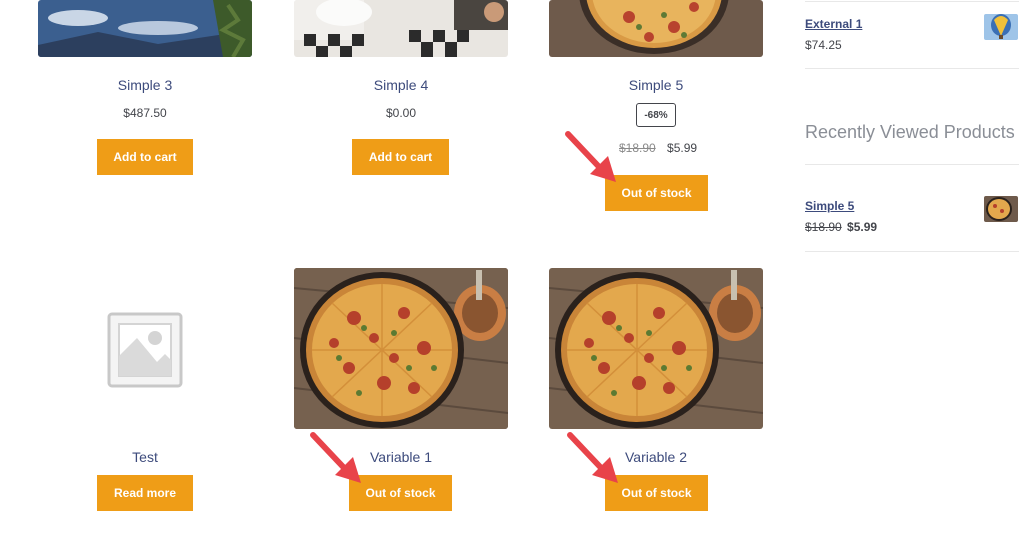 This screenshot has height=545, width=1024. I want to click on sidebar-product-link-external-1: External 1, so click(833, 24).